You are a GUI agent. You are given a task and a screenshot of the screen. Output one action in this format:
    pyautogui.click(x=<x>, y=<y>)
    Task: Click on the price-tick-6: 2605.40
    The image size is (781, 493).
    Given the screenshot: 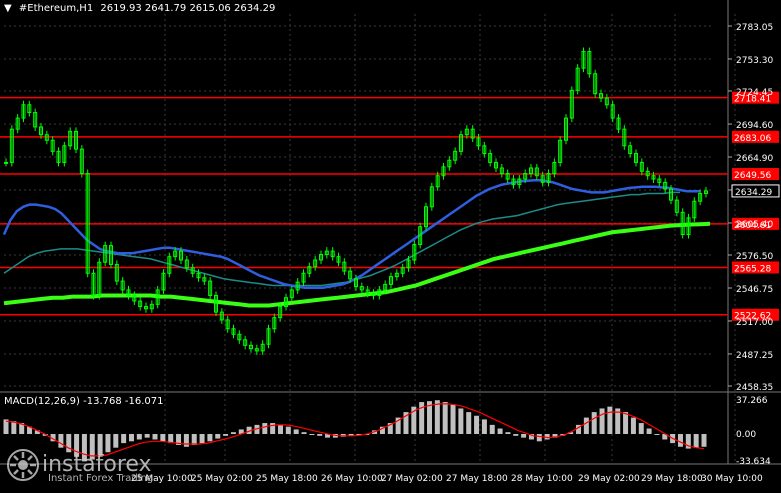 What is the action you would take?
    pyautogui.click(x=754, y=225)
    